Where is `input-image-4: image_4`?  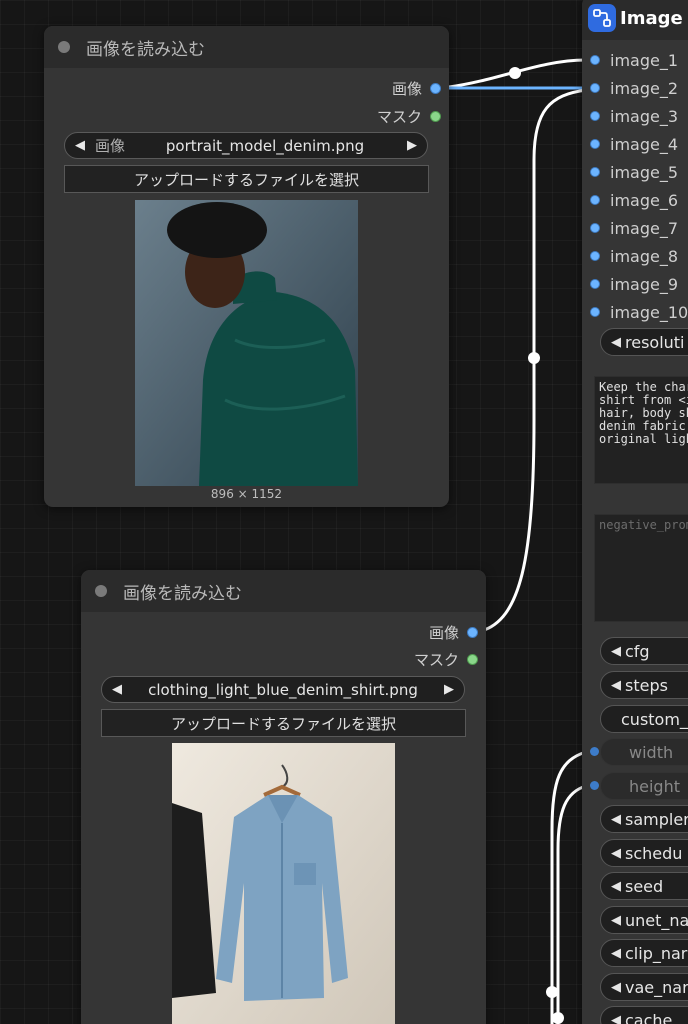 input-image-4: image_4 is located at coordinates (634, 144).